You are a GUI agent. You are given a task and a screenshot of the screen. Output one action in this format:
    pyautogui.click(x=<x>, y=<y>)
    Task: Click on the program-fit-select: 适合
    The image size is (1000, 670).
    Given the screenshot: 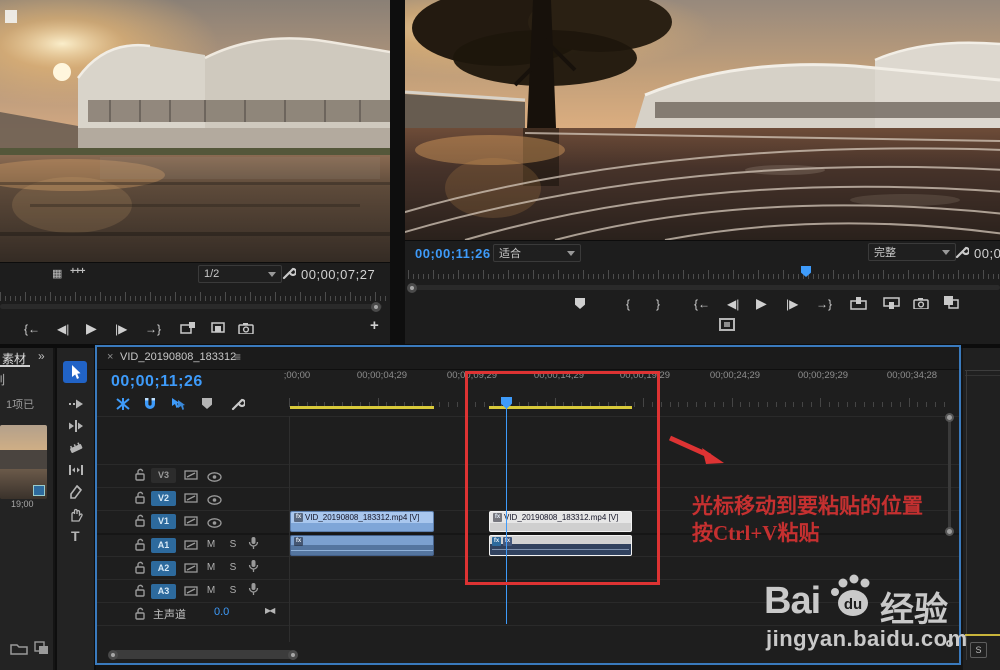 What is the action you would take?
    pyautogui.click(x=537, y=253)
    